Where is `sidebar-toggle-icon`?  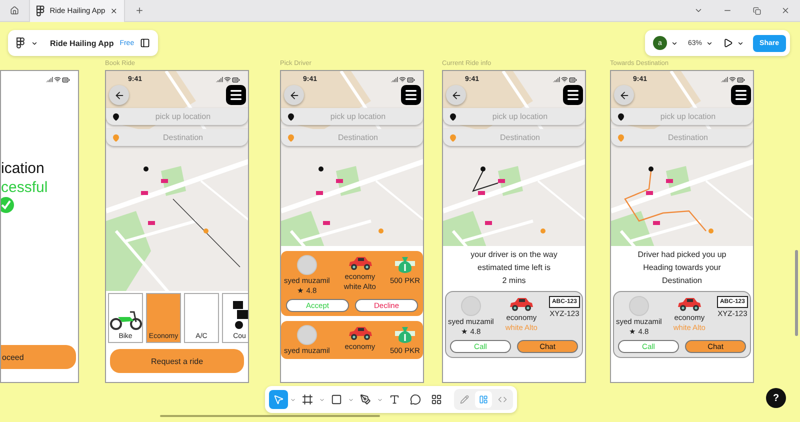 sidebar-toggle-icon is located at coordinates (145, 43).